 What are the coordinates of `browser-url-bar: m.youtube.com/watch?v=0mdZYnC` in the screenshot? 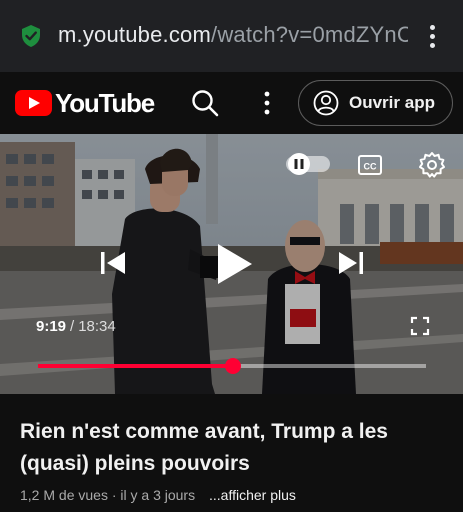 It's located at (231, 36).